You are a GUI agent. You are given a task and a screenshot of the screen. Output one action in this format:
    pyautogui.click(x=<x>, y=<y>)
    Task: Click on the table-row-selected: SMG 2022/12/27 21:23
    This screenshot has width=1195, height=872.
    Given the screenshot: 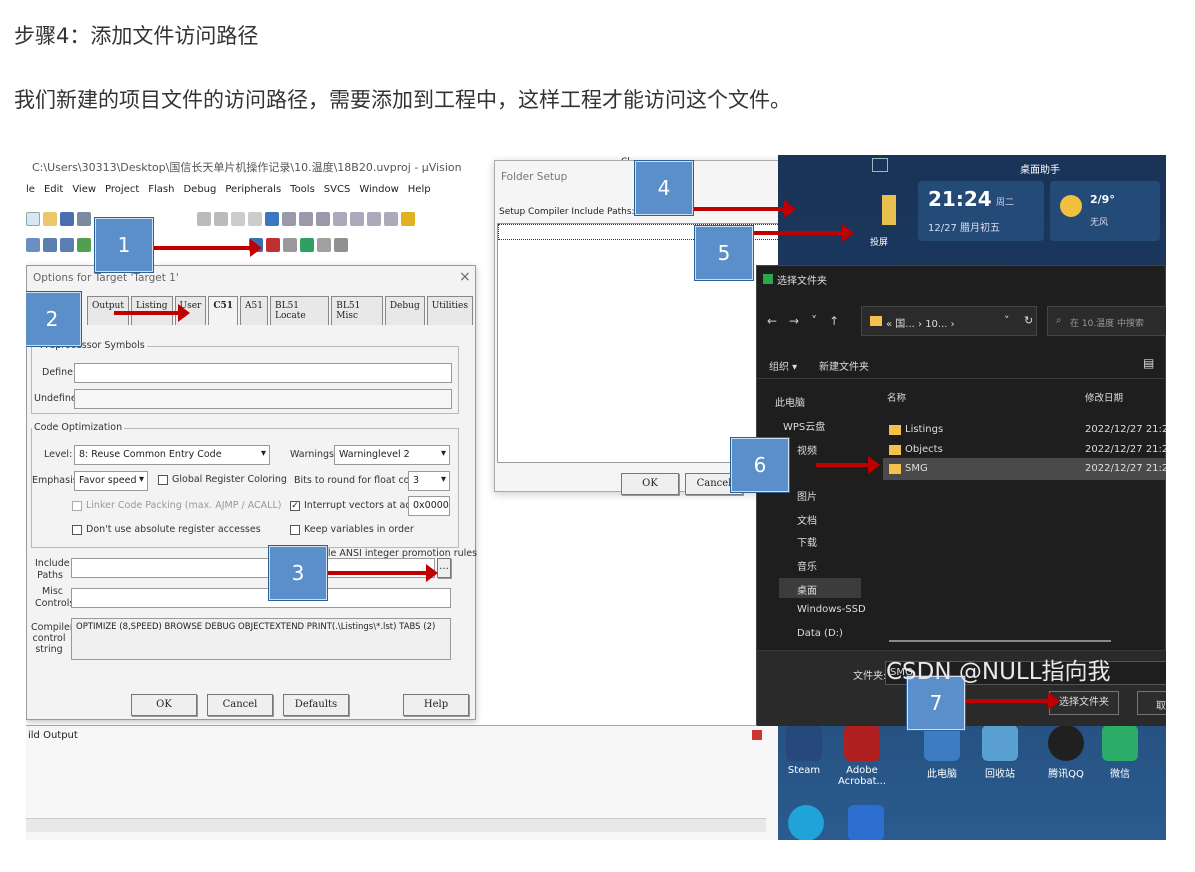 What is the action you would take?
    pyautogui.click(x=1024, y=469)
    